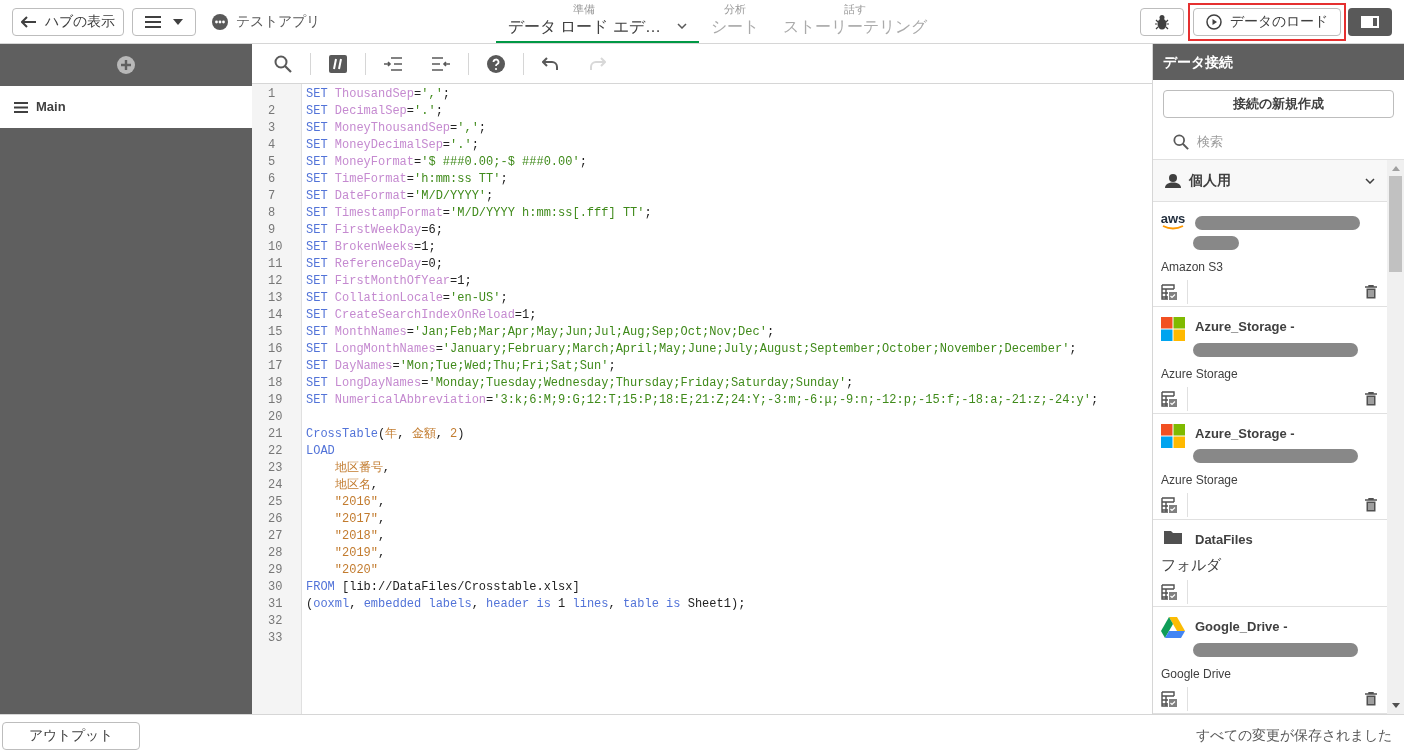 The image size is (1404, 756). I want to click on code-line: SET CreateSearchIndexOnReload=1;, so click(421, 315).